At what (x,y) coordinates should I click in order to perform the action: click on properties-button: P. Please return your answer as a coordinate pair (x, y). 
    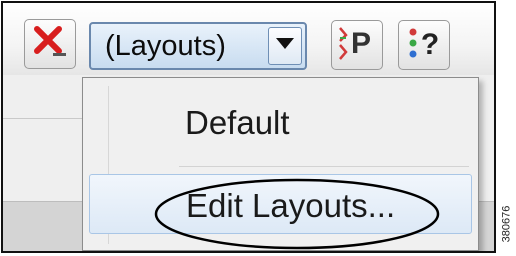
    Looking at the image, I should click on (357, 45).